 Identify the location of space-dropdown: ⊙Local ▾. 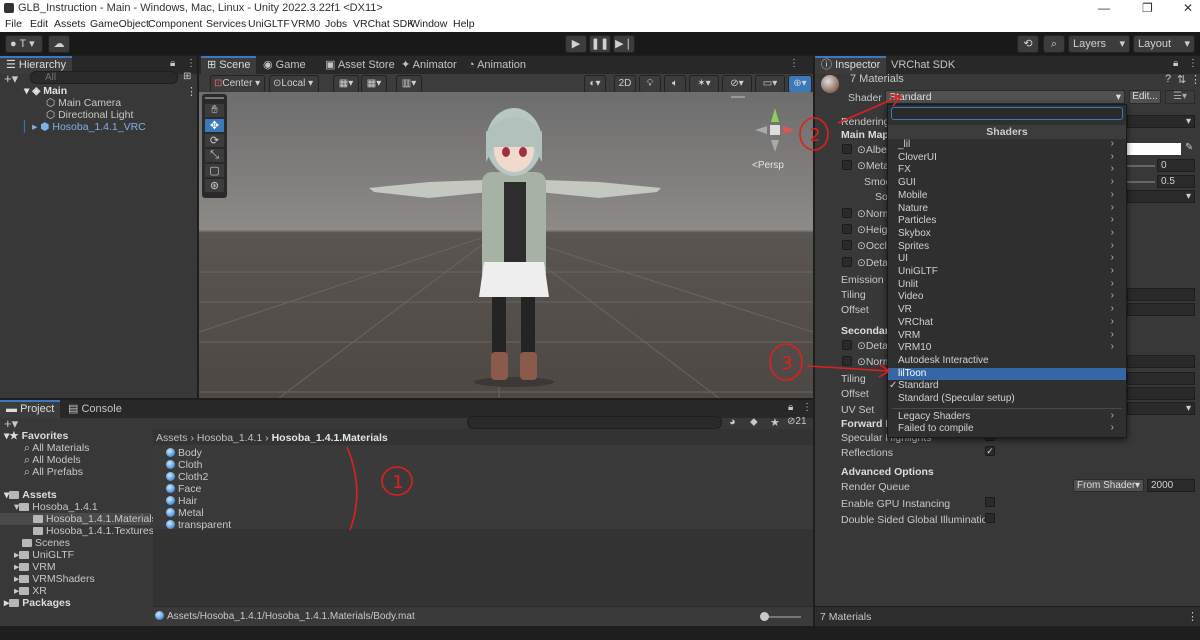
(294, 84).